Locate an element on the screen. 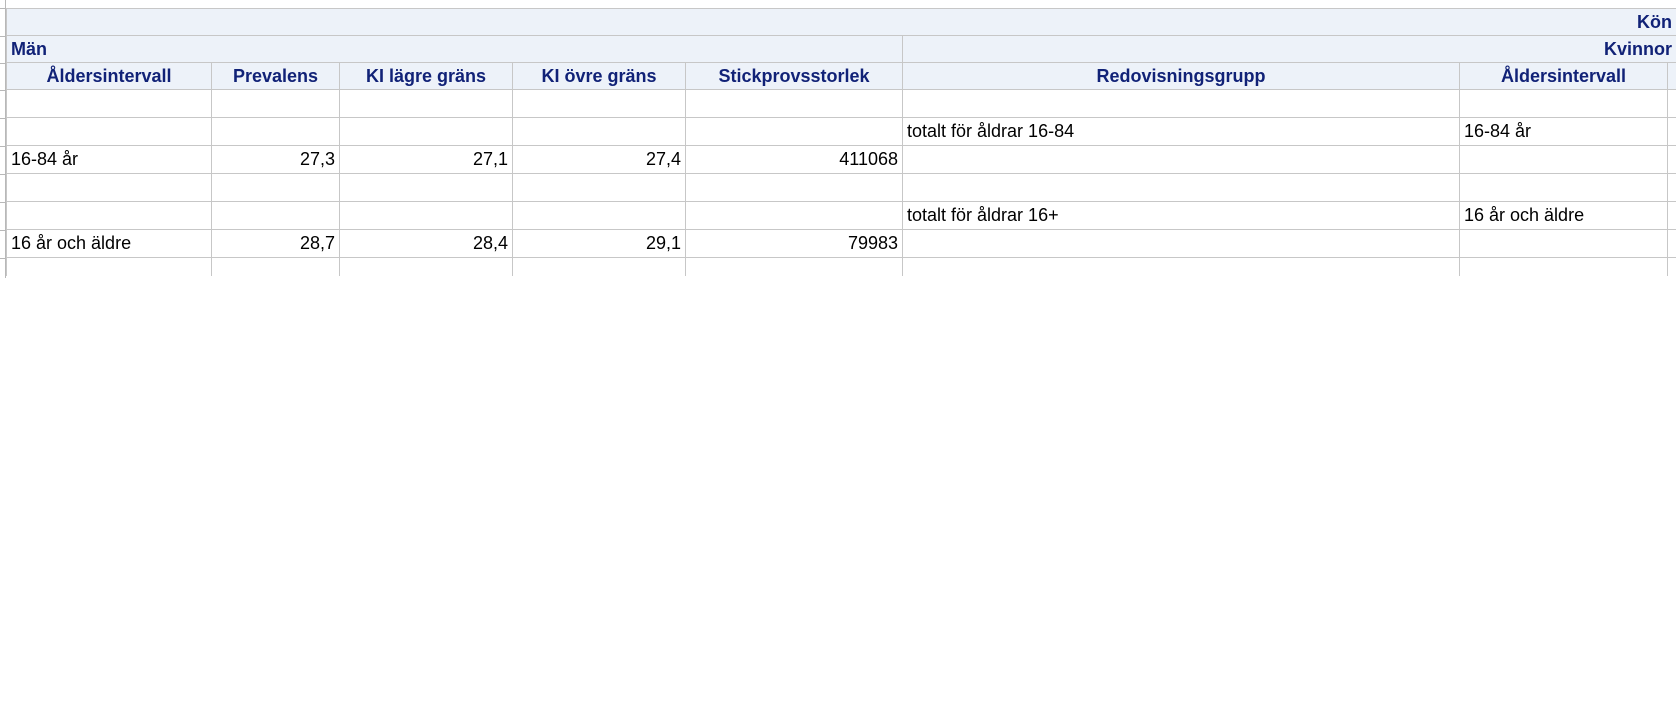 This screenshot has width=1676, height=720. table-cell: 29,1 is located at coordinates (599, 243).